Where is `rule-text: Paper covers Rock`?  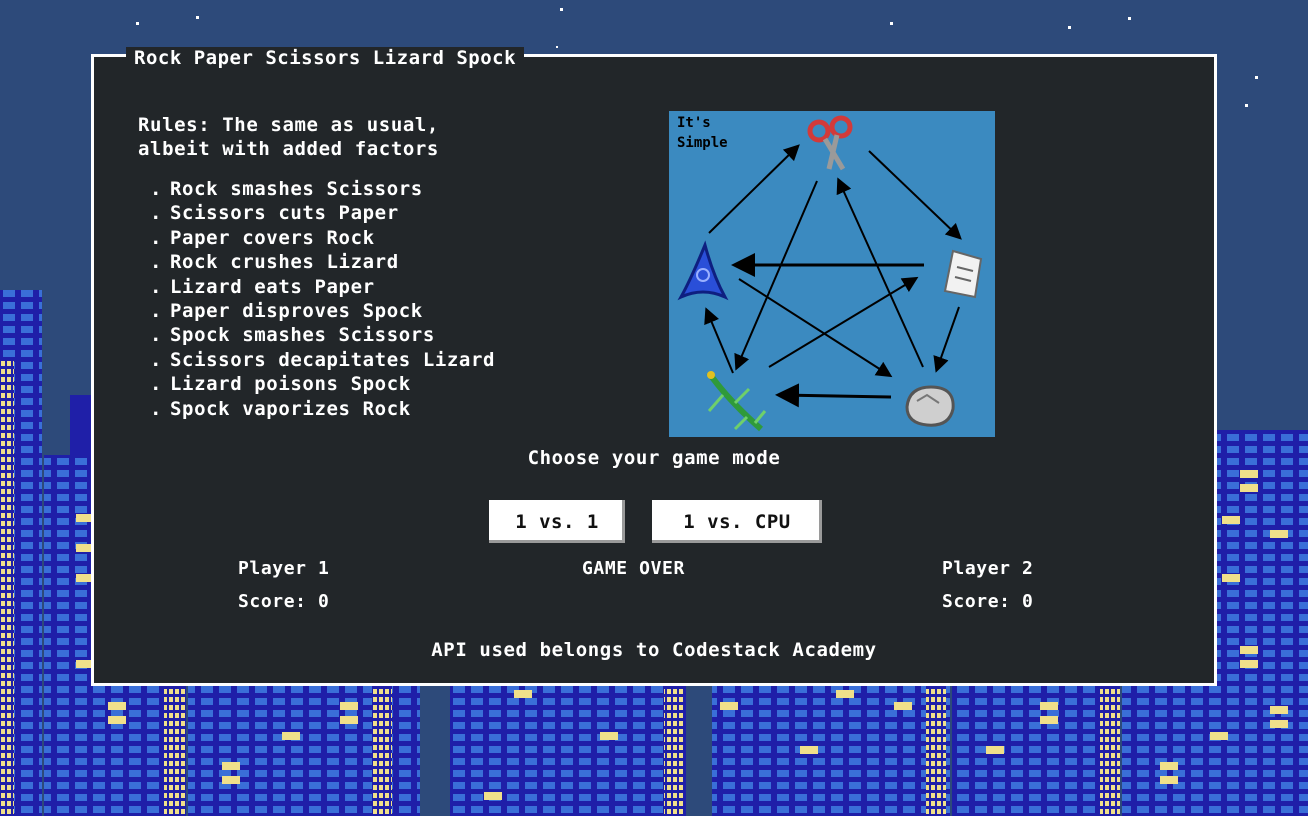 rule-text: Paper covers Rock is located at coordinates (272, 237).